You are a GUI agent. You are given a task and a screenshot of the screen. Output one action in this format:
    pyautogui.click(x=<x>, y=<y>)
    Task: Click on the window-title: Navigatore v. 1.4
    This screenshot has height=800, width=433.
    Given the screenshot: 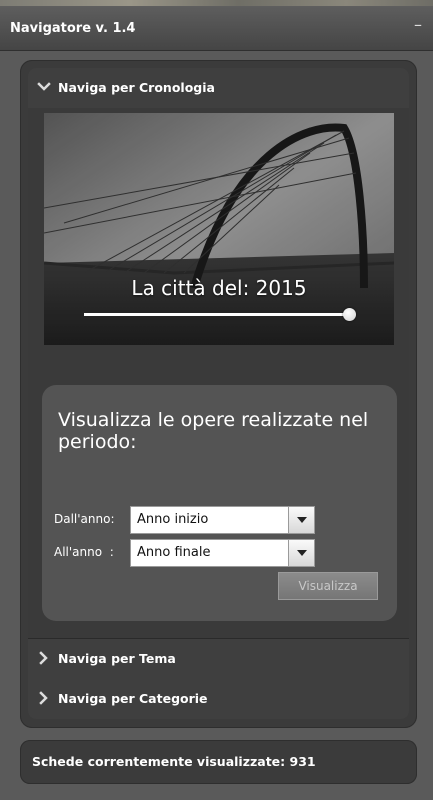 What is the action you would take?
    pyautogui.click(x=73, y=28)
    